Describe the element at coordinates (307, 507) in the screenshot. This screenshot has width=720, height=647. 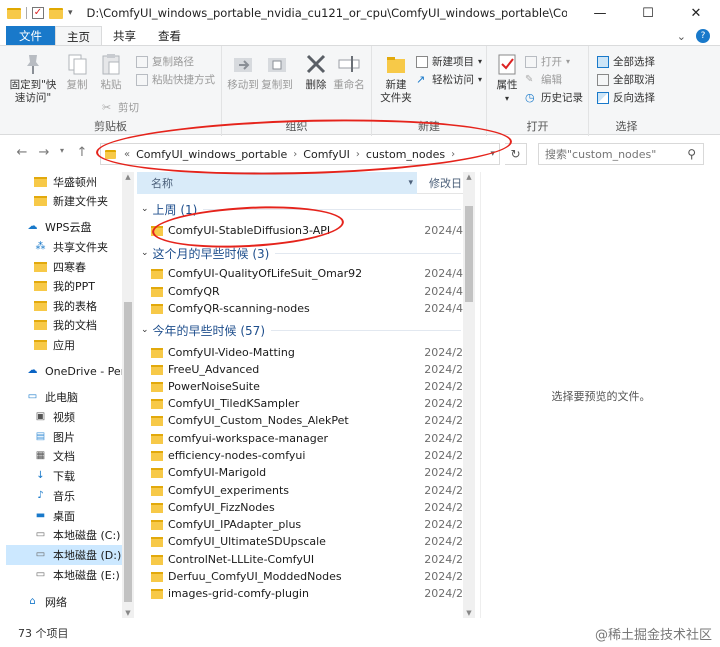
I see `file-row: ComfyUI_FizzNodes 2024/2` at that location.